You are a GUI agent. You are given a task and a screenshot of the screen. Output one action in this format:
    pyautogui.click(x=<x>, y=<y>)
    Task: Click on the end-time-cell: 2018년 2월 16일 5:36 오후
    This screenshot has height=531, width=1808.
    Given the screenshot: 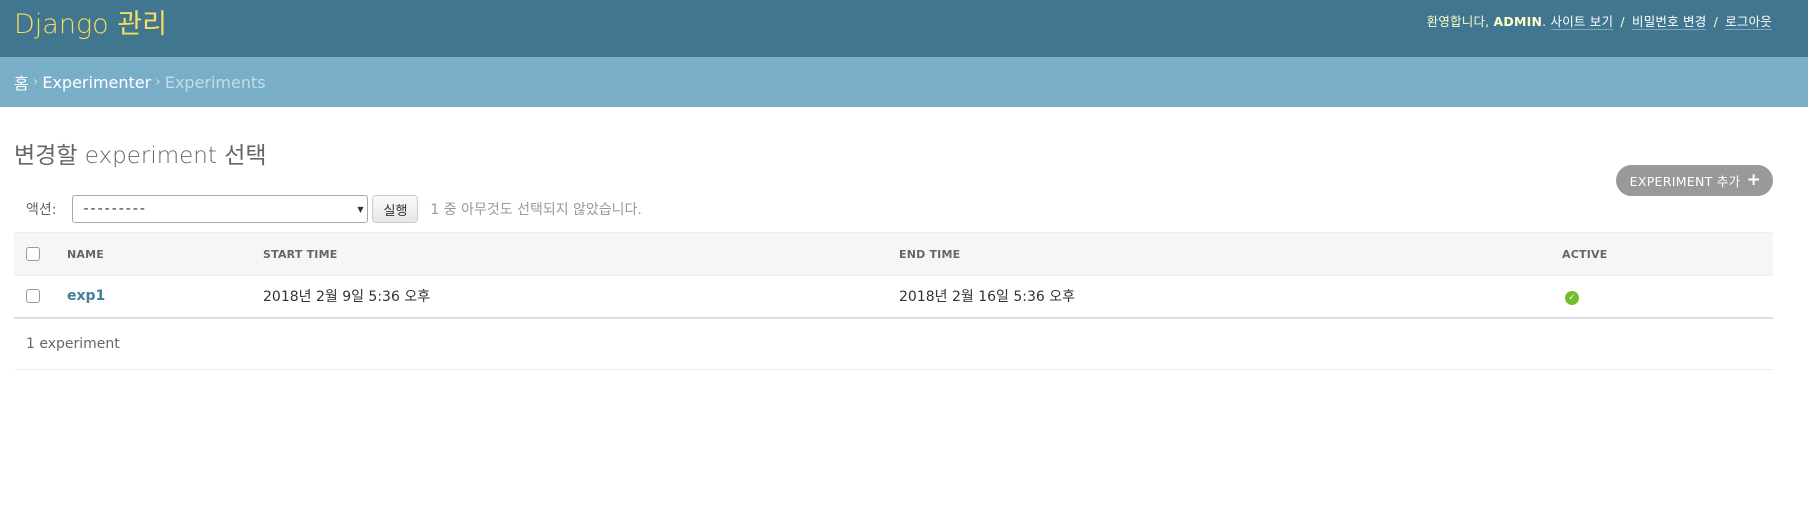 What is the action you would take?
    pyautogui.click(x=1230, y=297)
    